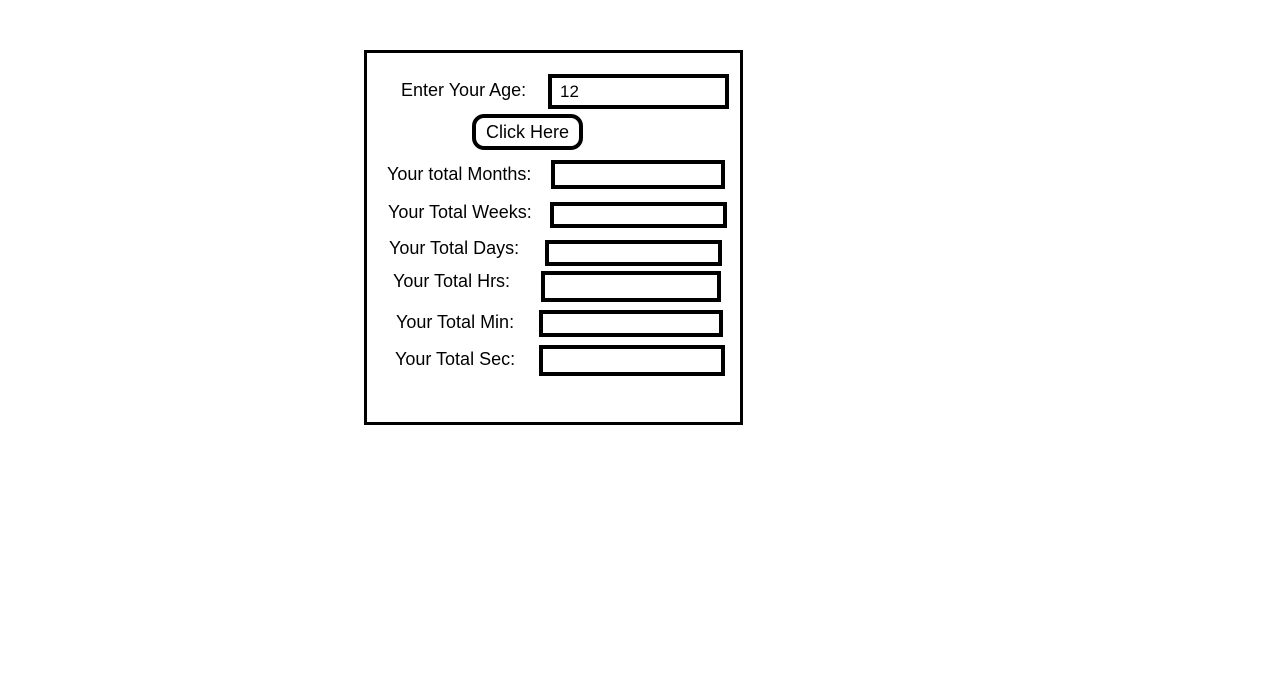 This screenshot has height=678, width=1280. What do you see at coordinates (527, 132) in the screenshot?
I see `click-here-button: Click Here` at bounding box center [527, 132].